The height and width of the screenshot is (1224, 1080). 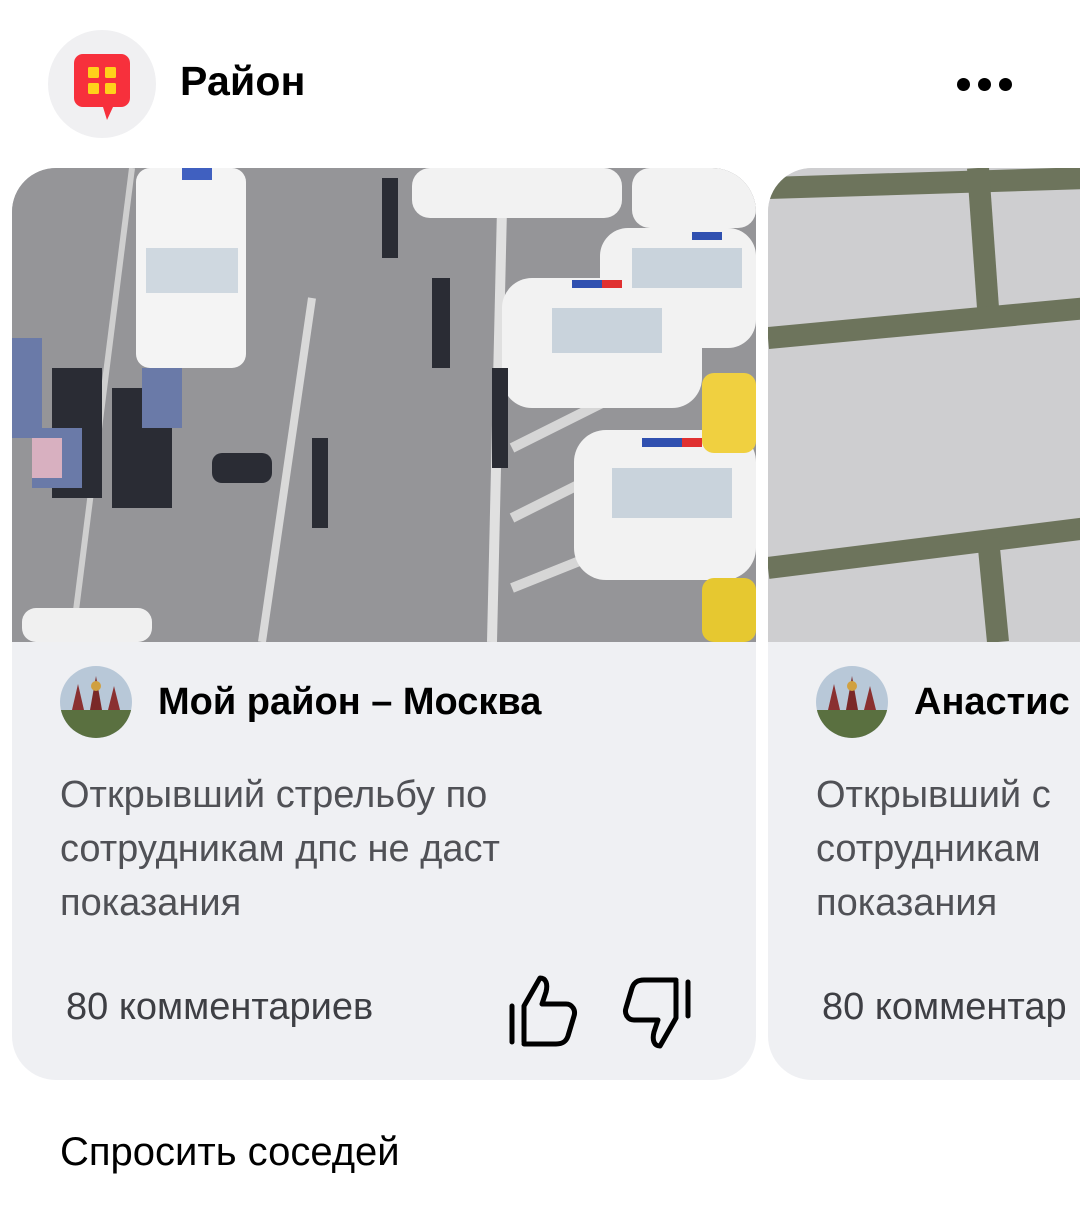 What do you see at coordinates (102, 87) in the screenshot?
I see `rayon-logo-icon` at bounding box center [102, 87].